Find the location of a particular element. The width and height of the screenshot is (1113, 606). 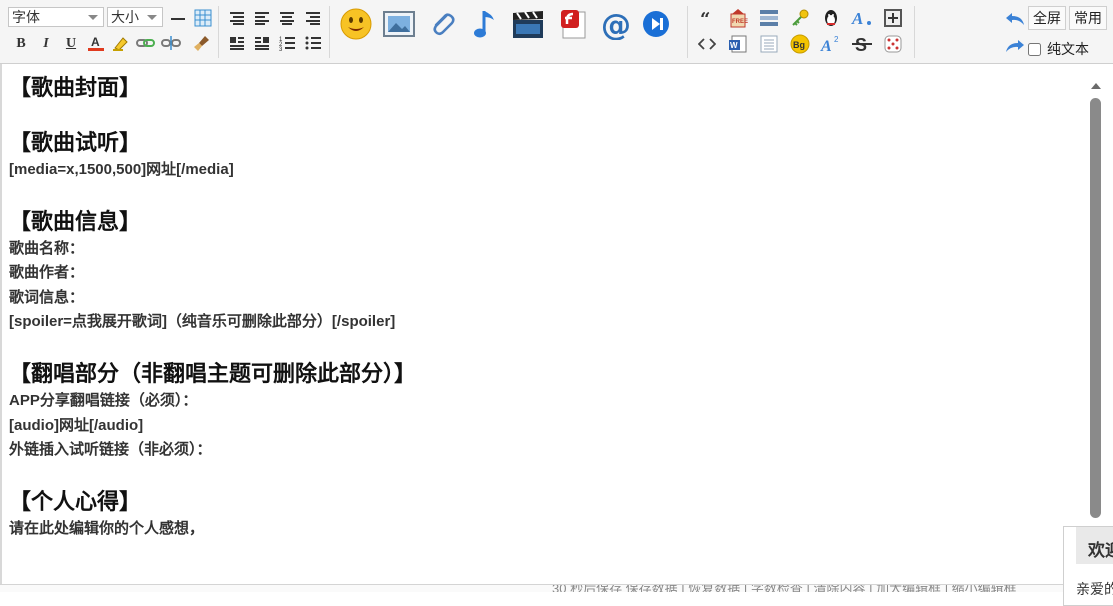

dice-button is located at coordinates (893, 44).